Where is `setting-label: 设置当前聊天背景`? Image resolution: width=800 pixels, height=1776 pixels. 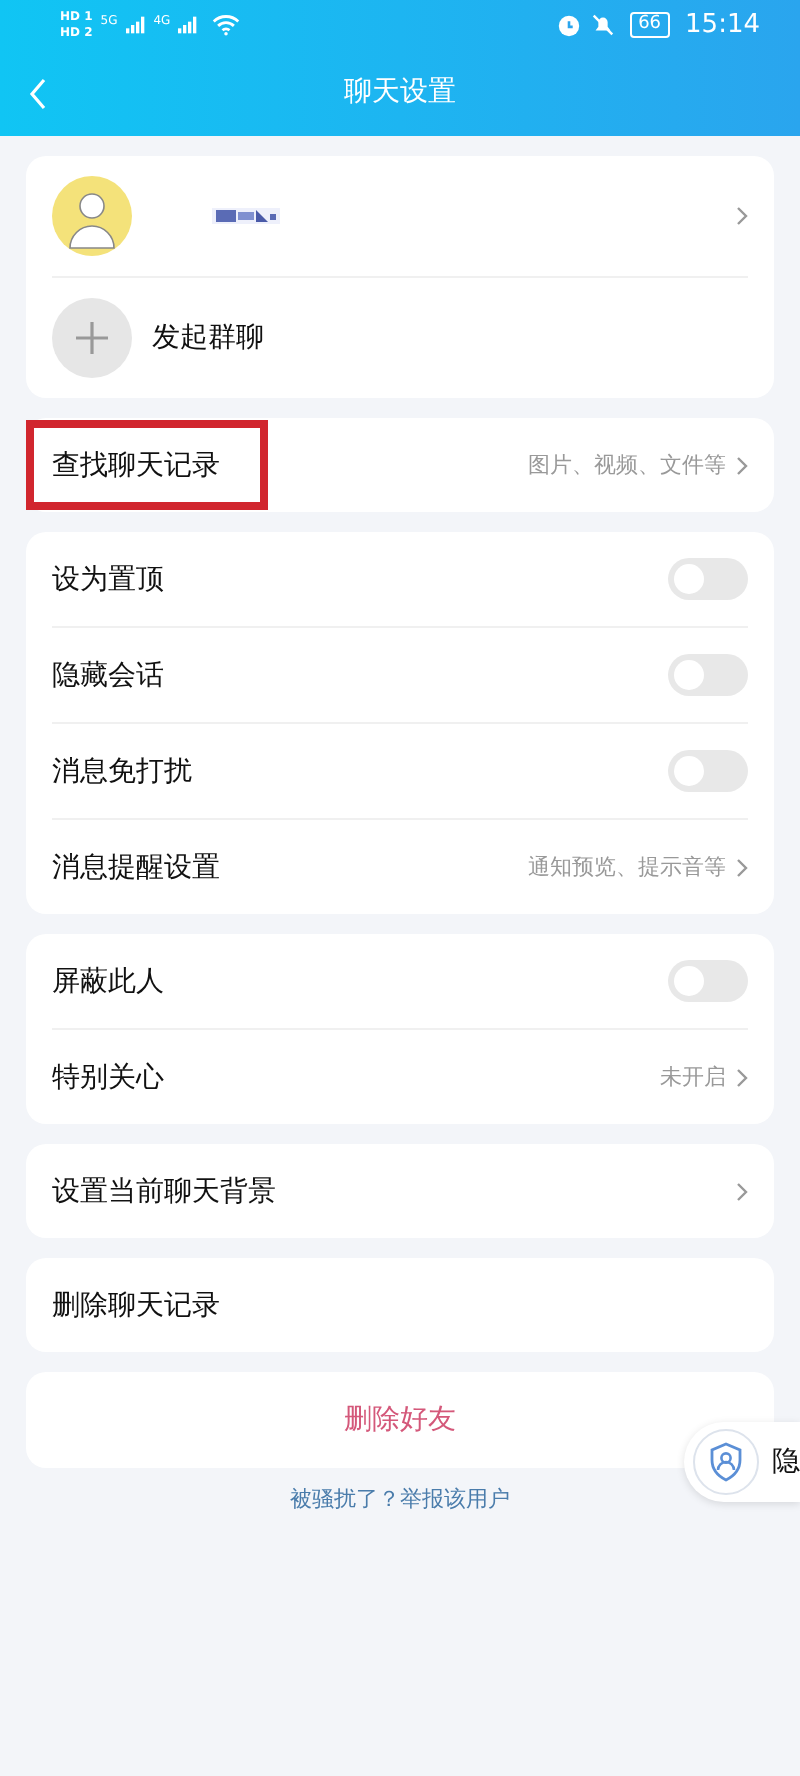 setting-label: 设置当前聊天背景 is located at coordinates (164, 1191).